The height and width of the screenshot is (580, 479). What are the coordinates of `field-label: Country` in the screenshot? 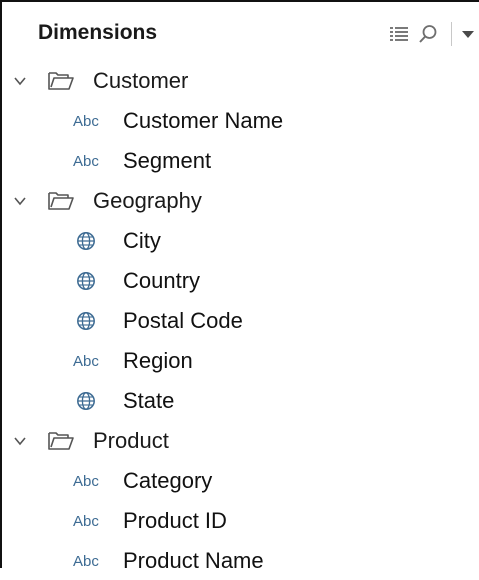 It's located at (162, 280).